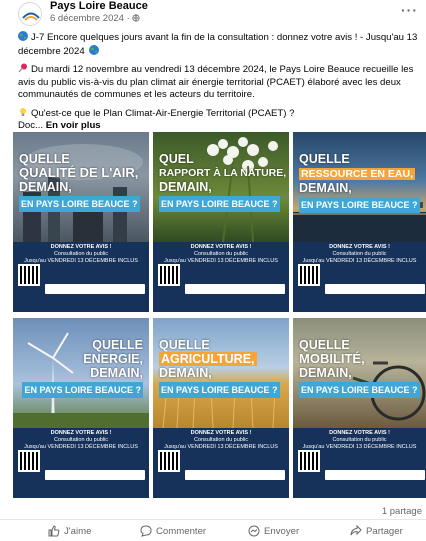 The image size is (426, 541). Describe the element at coordinates (357, 174) in the screenshot. I see `tile-title-line2: RESSOURCE EN EAU,` at that location.